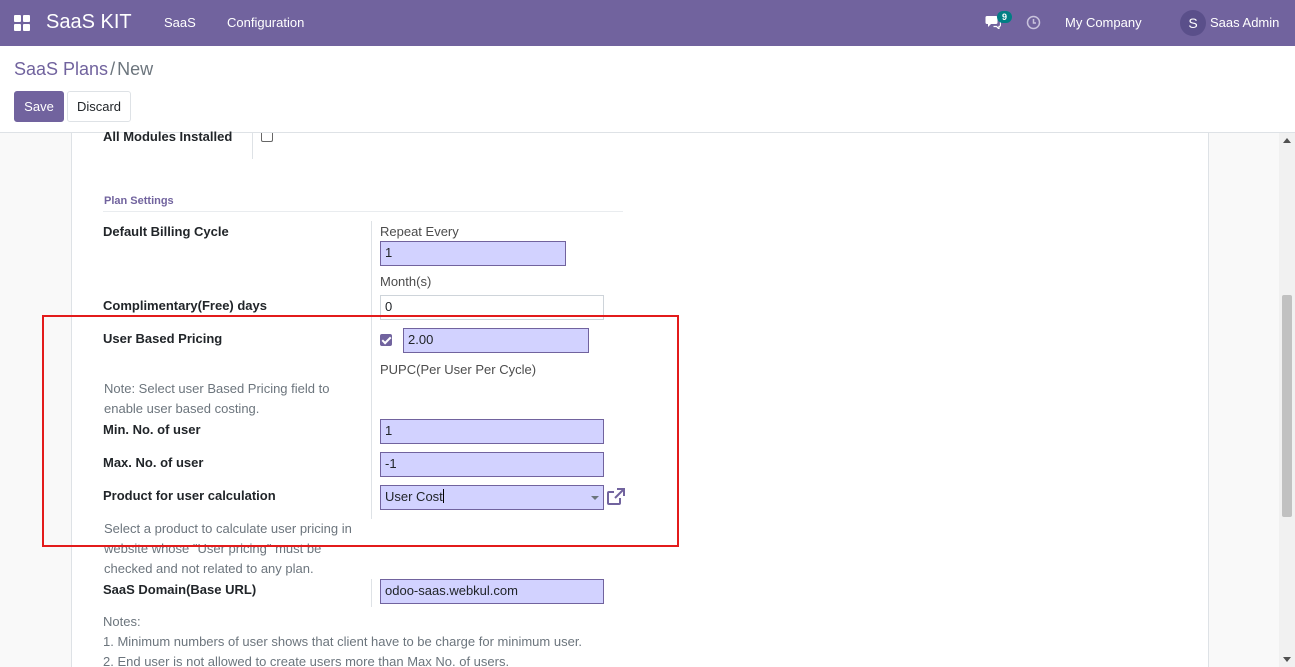 This screenshot has height=667, width=1295. Describe the element at coordinates (180, 22) in the screenshot. I see `menu-saas: SaaS` at that location.